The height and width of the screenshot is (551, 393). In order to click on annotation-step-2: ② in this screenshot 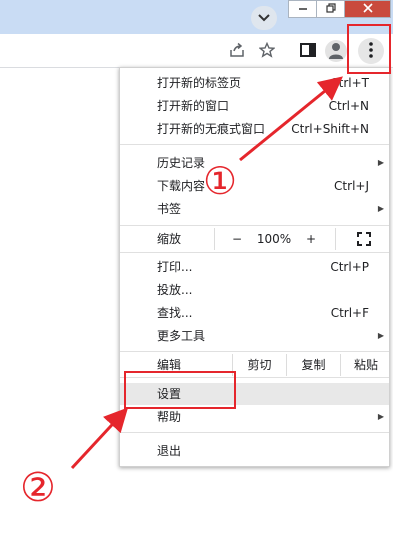, I will do `click(38, 488)`.